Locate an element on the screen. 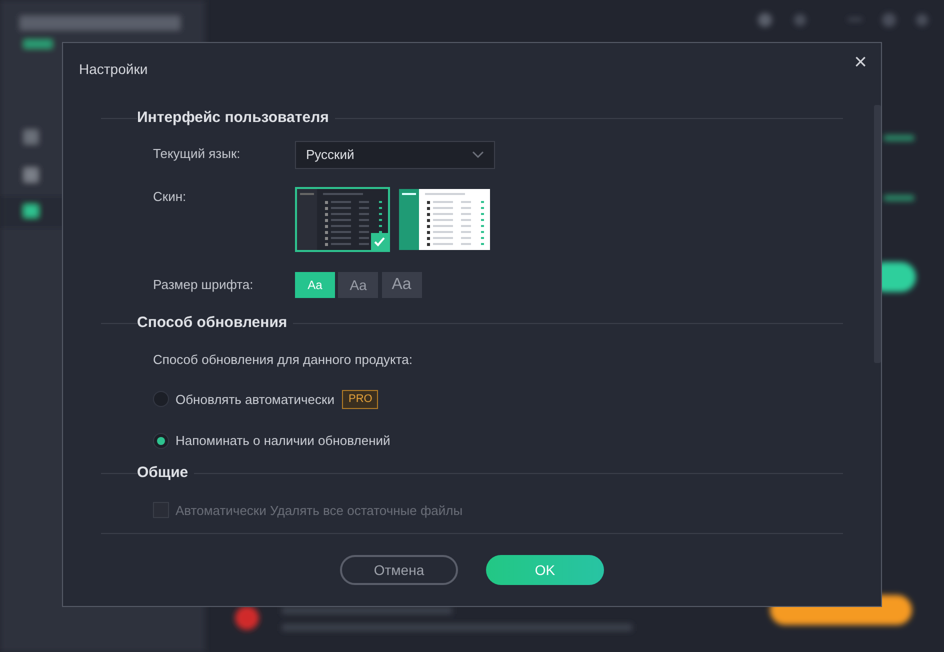 The width and height of the screenshot is (944, 652). prompt-text: Способ обновления для данного продукта: is located at coordinates (283, 360).